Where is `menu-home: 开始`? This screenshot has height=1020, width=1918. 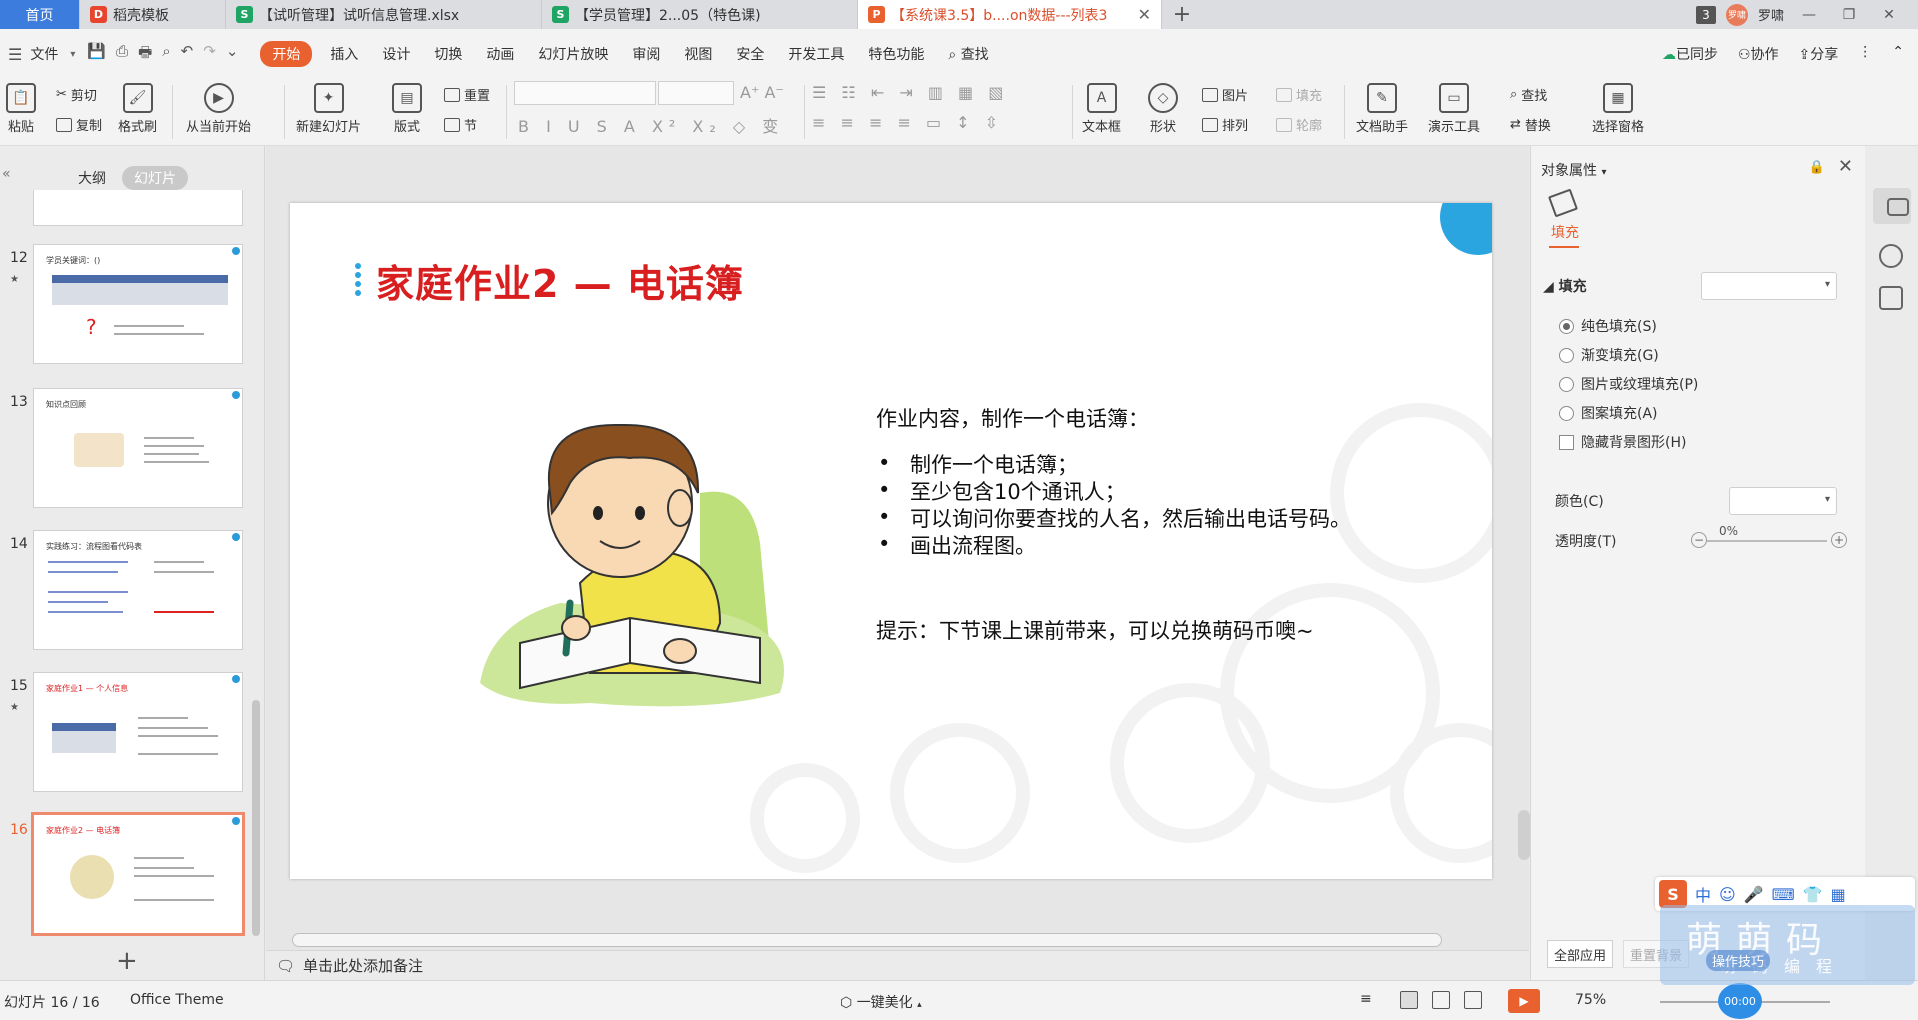 menu-home: 开始 is located at coordinates (286, 54).